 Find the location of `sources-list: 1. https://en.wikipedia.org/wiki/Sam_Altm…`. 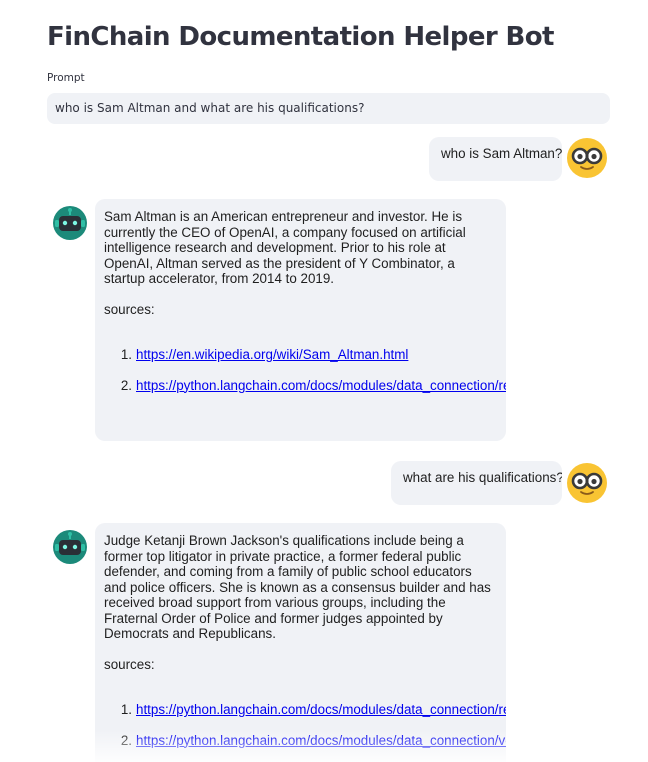

sources-list: 1. https://en.wikipedia.org/wiki/Sam_Altm… is located at coordinates (305, 370).